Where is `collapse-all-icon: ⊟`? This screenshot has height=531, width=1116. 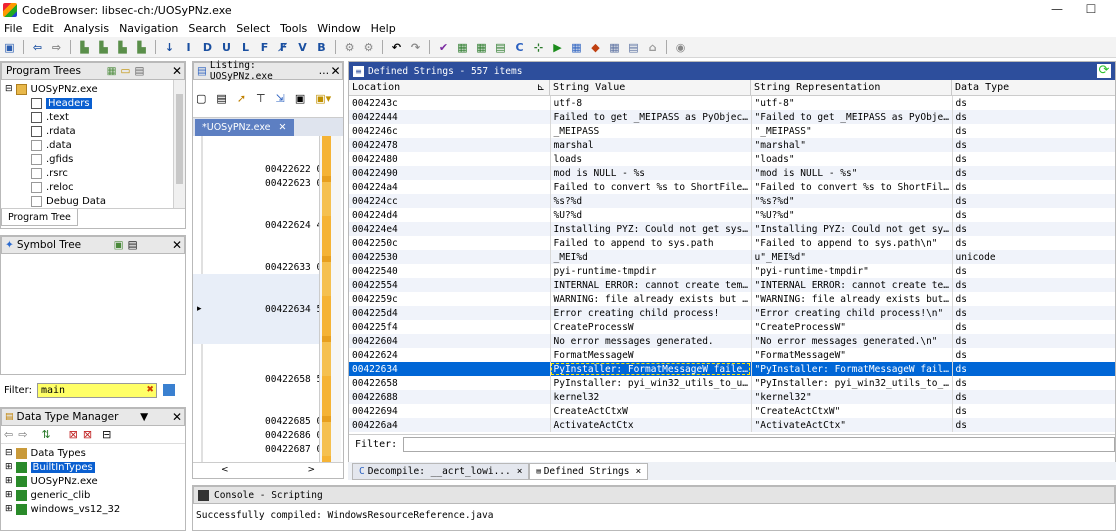 collapse-all-icon: ⊟ is located at coordinates (106, 434).